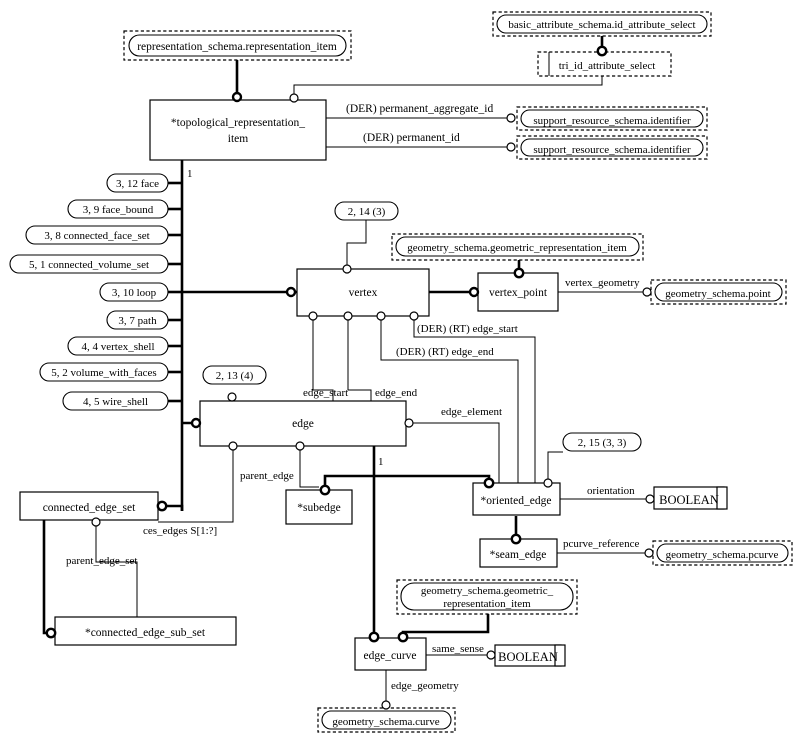 The width and height of the screenshot is (797, 741). What do you see at coordinates (180, 531) in the screenshot?
I see `attr-label-ces-edges: ces_edges S[1:?]` at bounding box center [180, 531].